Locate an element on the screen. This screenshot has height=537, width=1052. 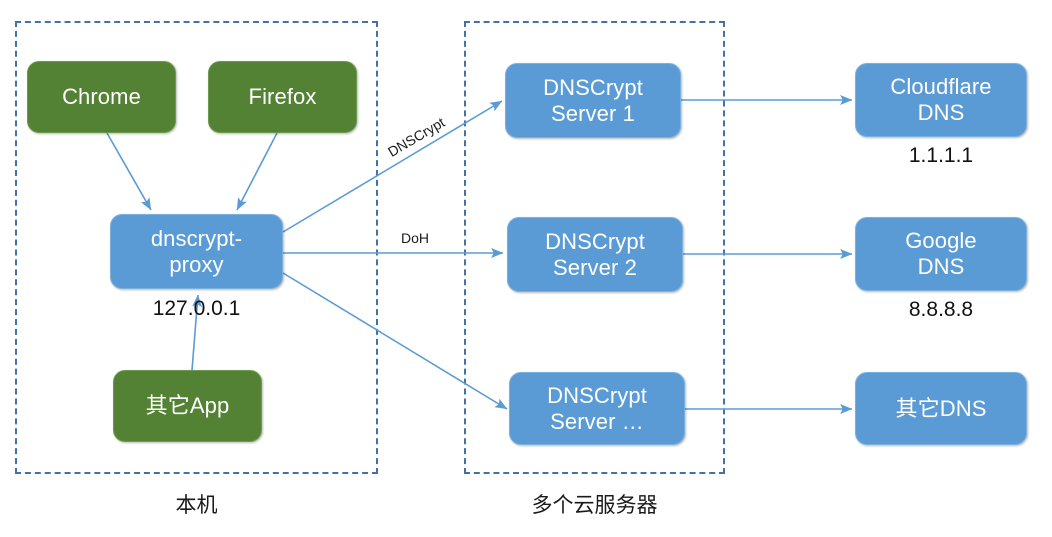
node-google-dns: Google DNS is located at coordinates (941, 254).